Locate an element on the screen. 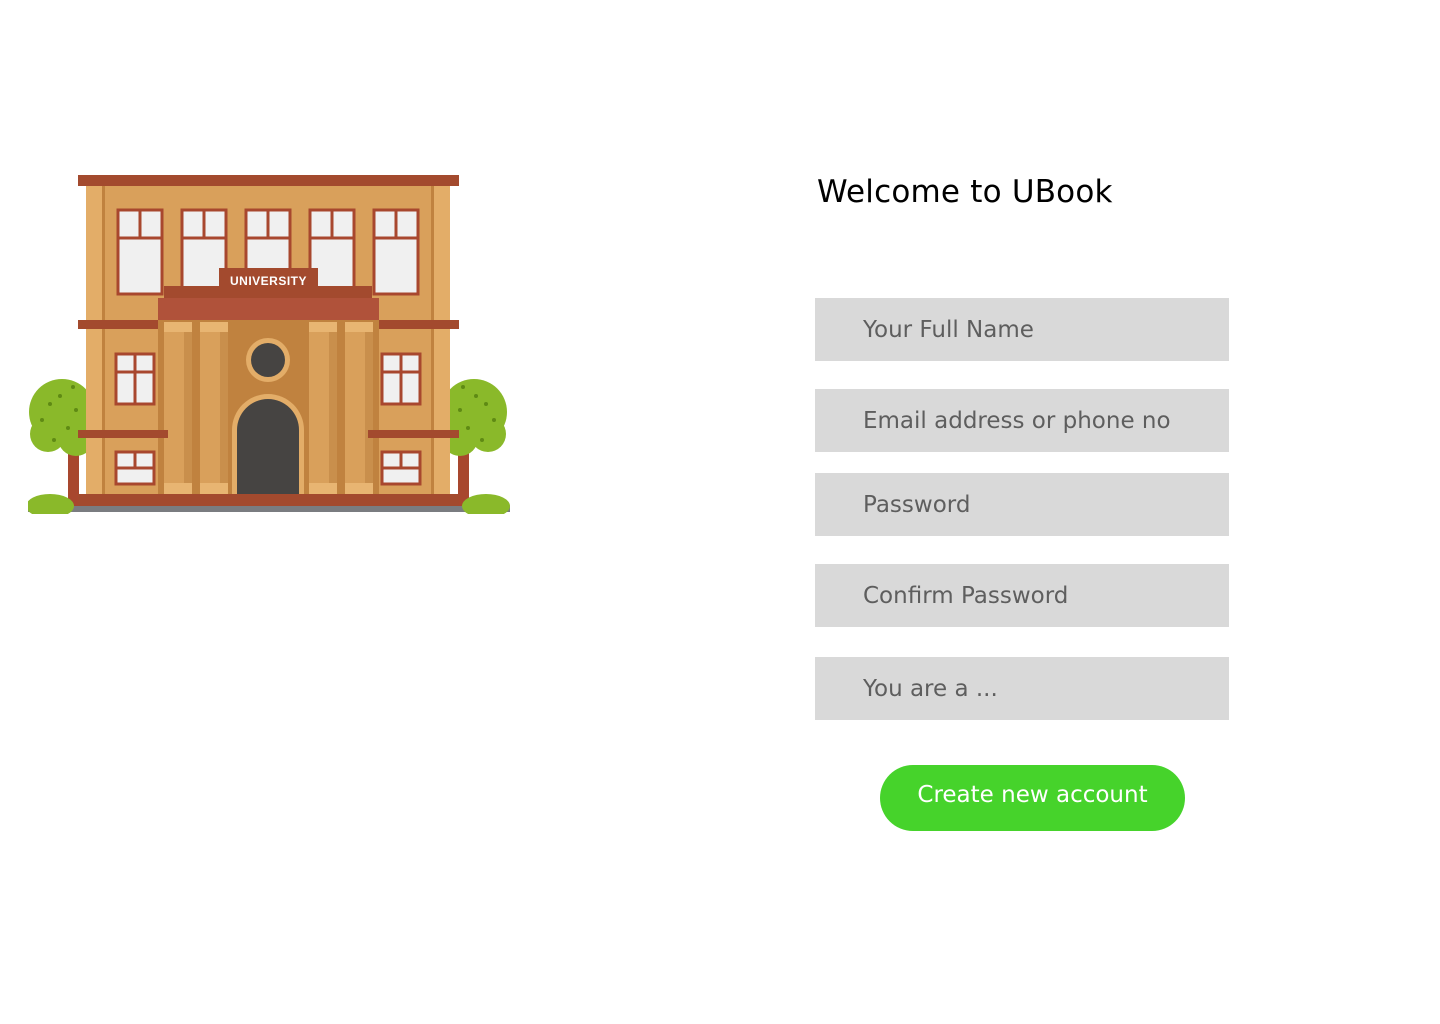 This screenshot has height=1024, width=1440. page-title: Welcome to UBook is located at coordinates (965, 192).